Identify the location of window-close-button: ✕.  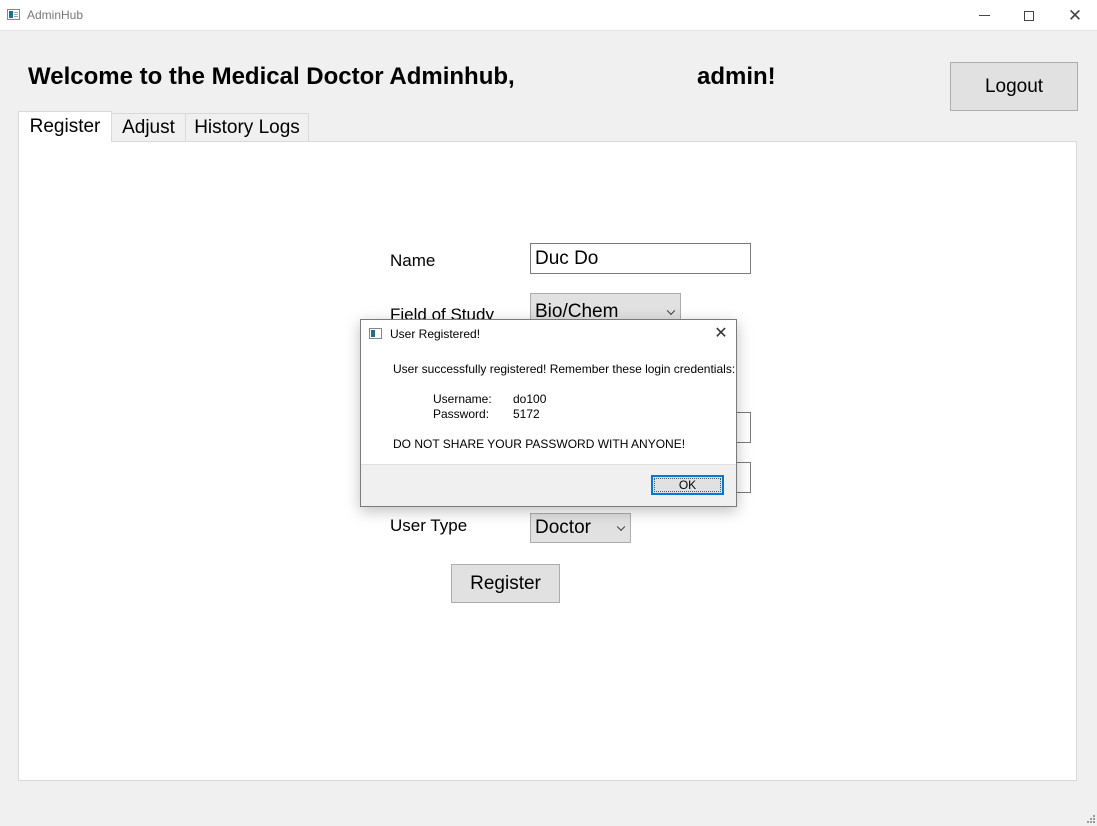
(1074, 15).